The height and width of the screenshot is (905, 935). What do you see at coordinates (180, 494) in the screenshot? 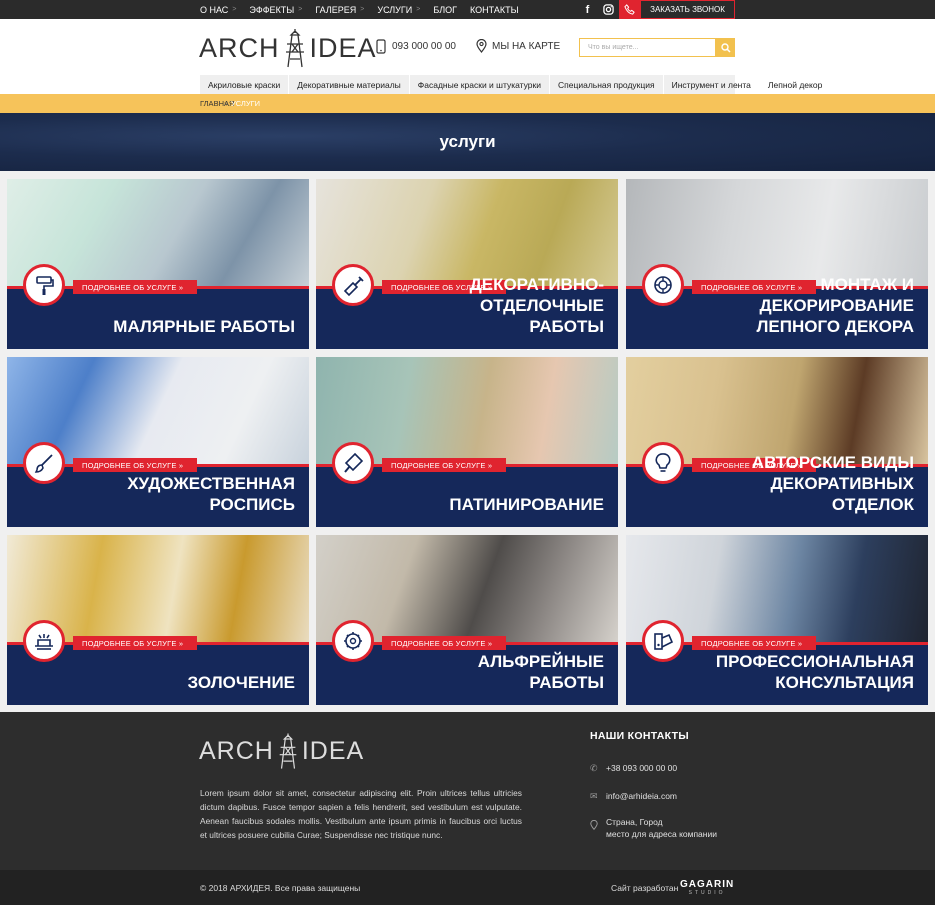
I see `service-title: ХУДОЖЕСТВЕННАЯ РОСПИСЬ` at bounding box center [180, 494].